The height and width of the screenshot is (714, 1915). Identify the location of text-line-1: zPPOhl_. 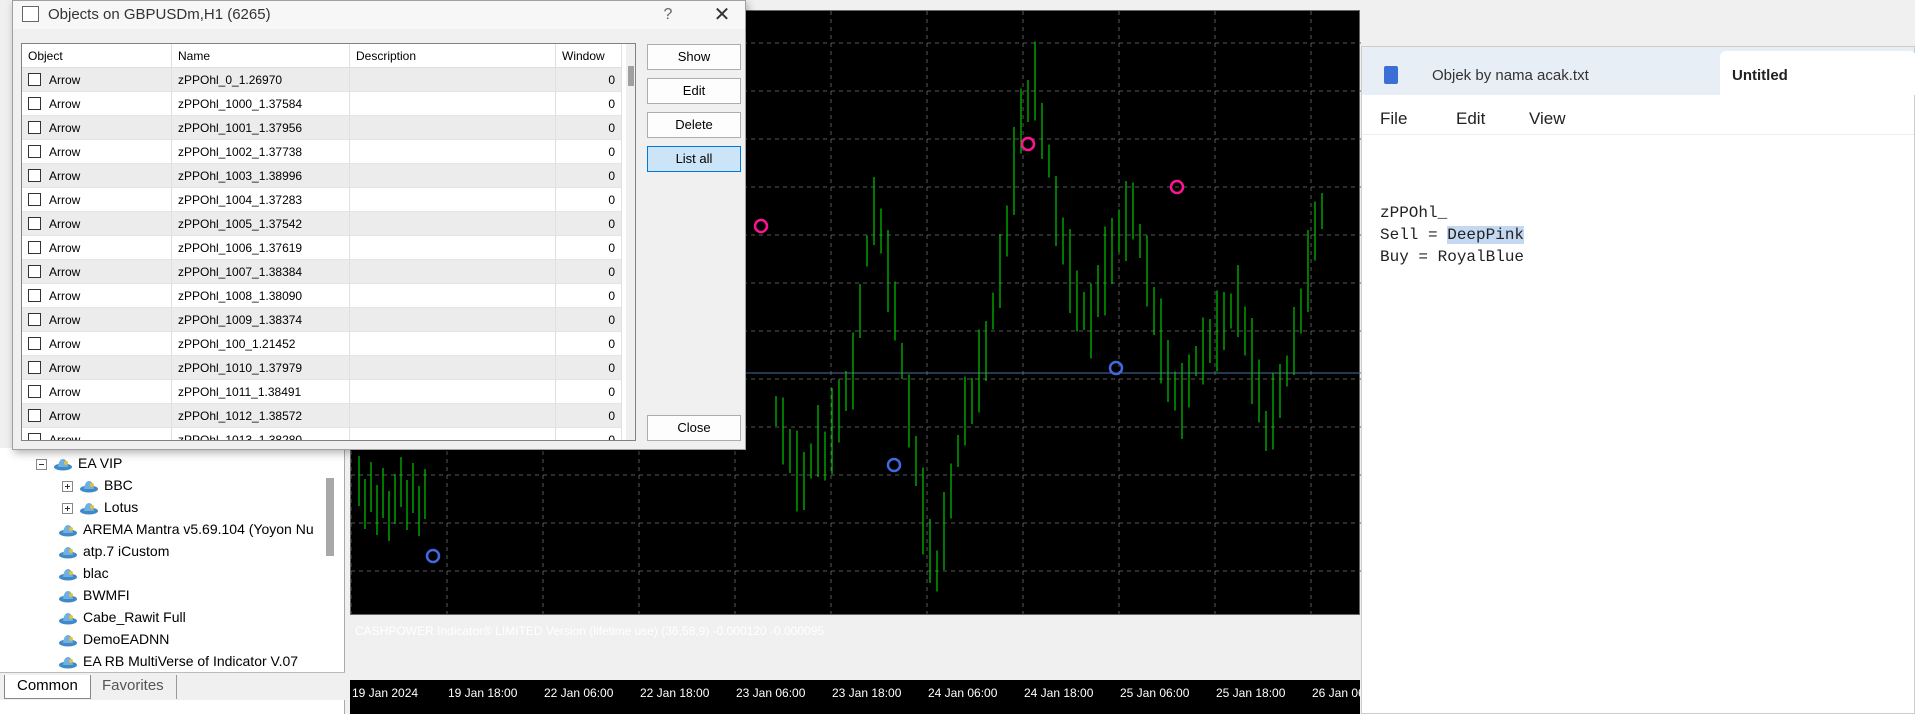
(1414, 213).